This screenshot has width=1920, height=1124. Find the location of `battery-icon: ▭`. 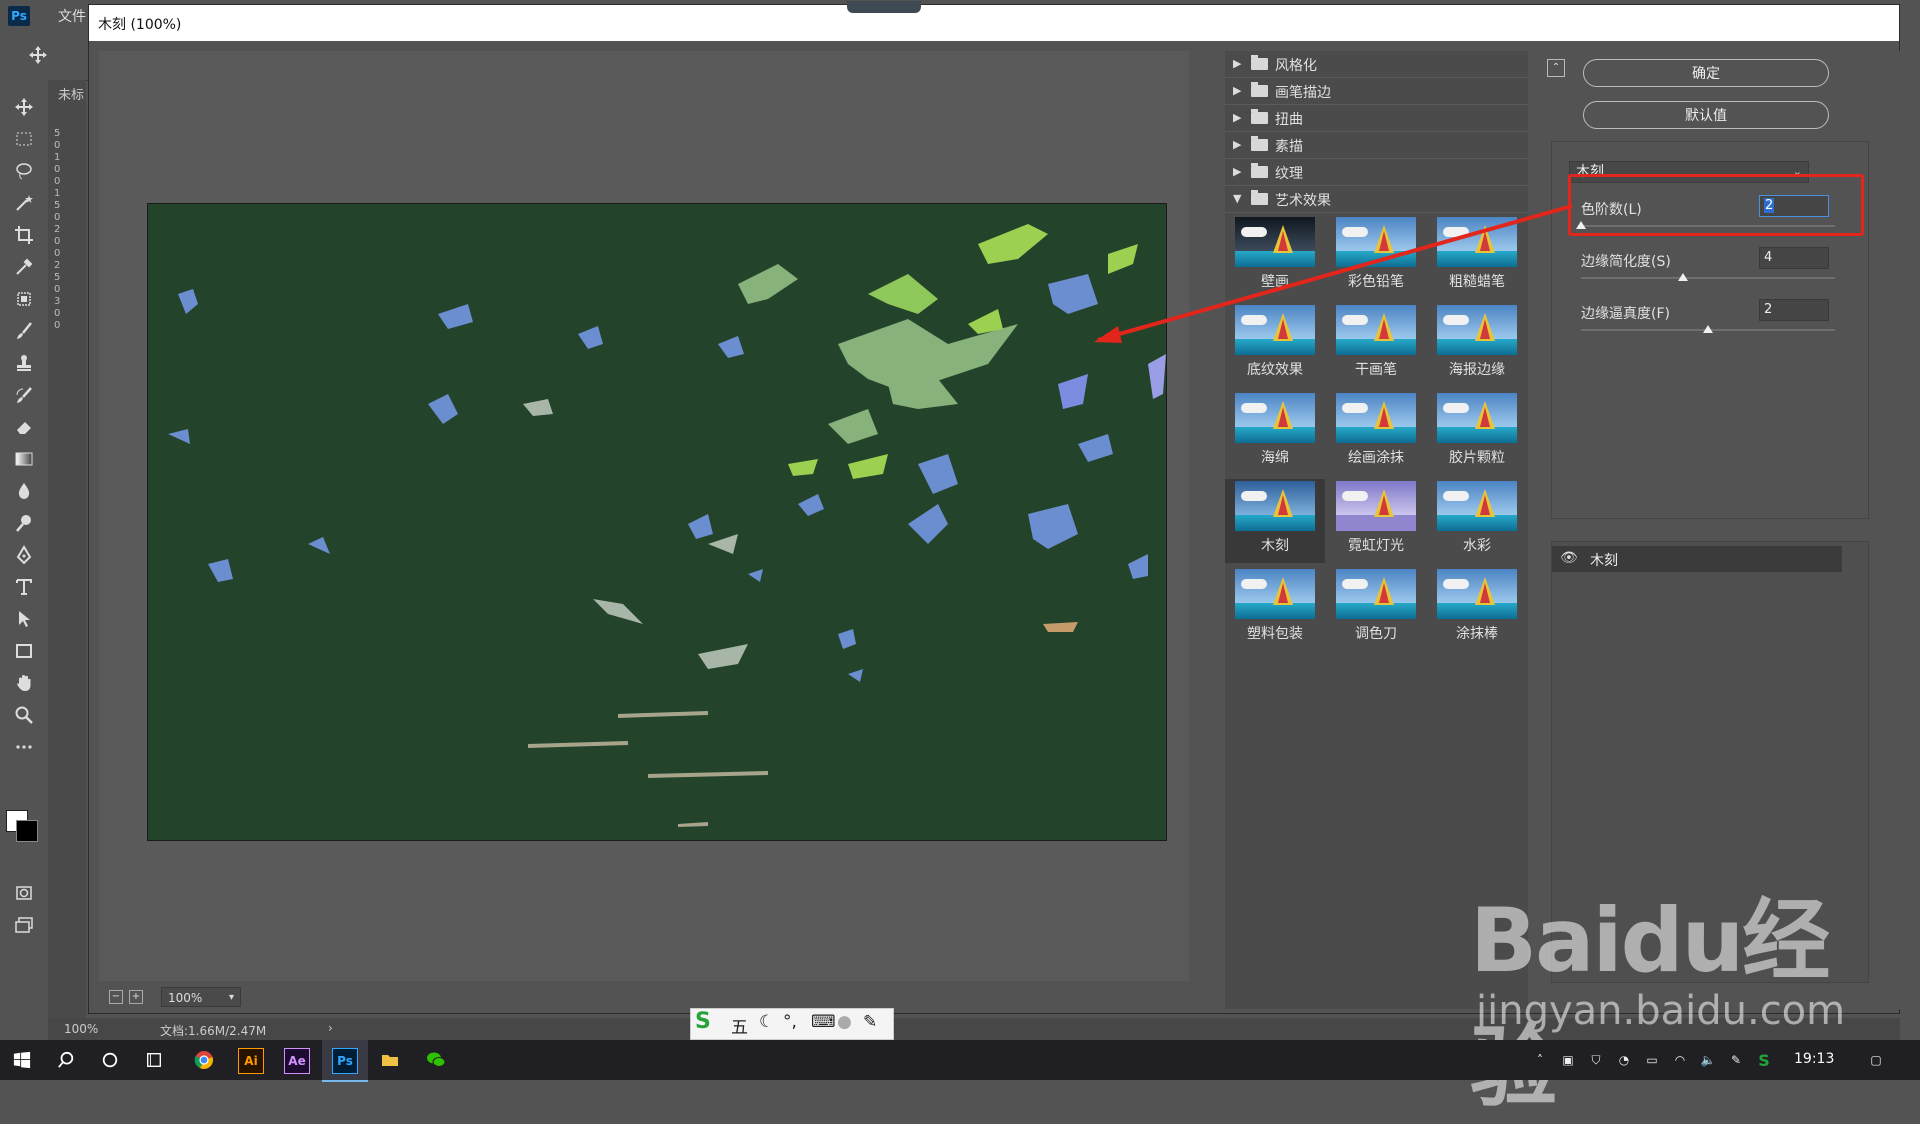

battery-icon: ▭ is located at coordinates (1652, 1060).